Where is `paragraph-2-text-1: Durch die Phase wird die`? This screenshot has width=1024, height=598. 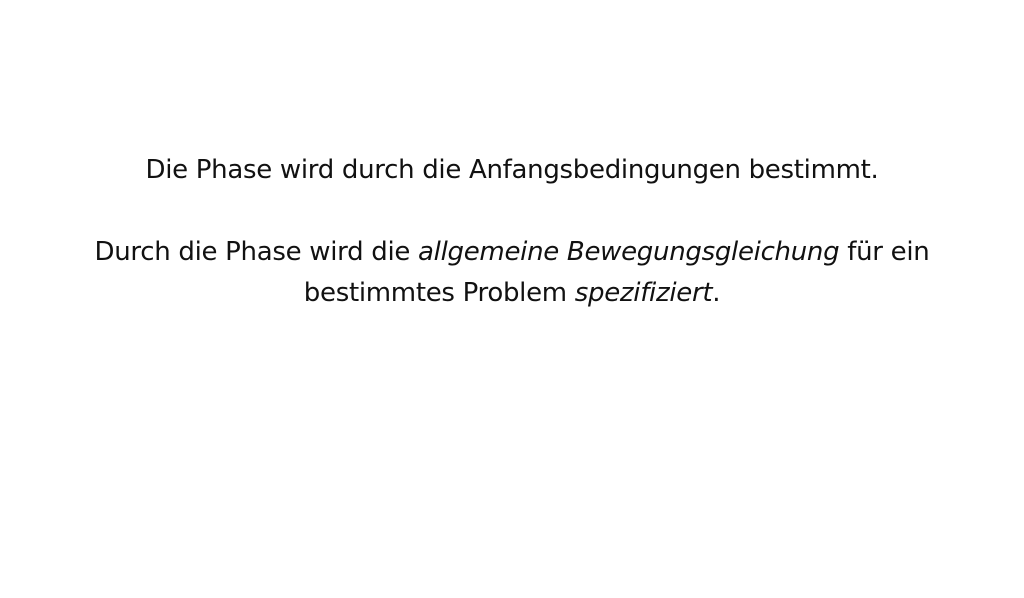 paragraph-2-text-1: Durch die Phase wird die is located at coordinates (256, 252).